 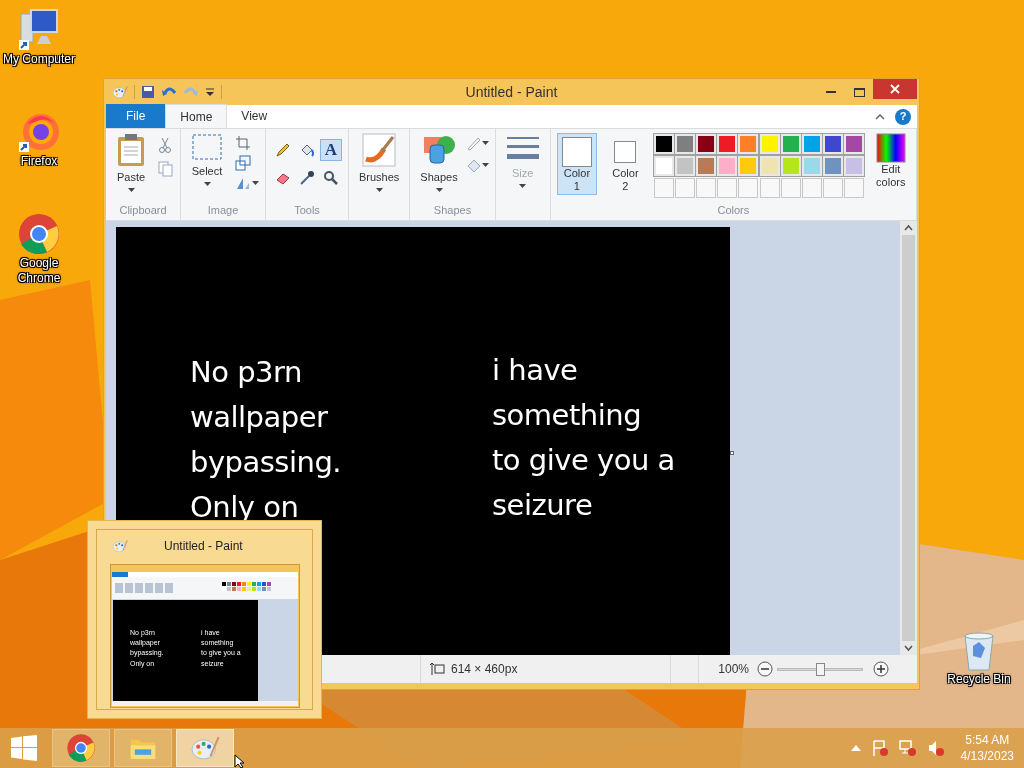 I want to click on resize-handle, so click(x=732, y=453).